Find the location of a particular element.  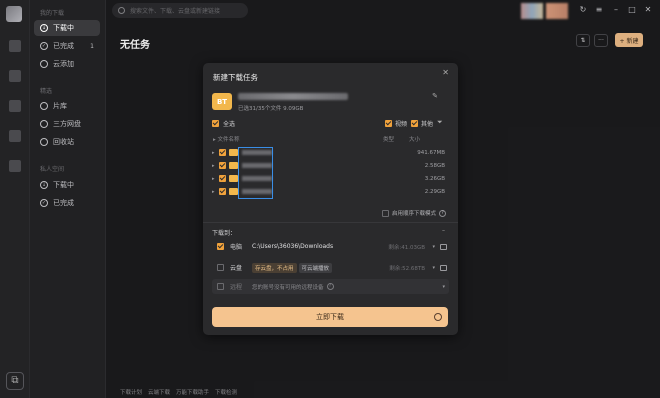

save-to-label: 下载到： is located at coordinates (224, 233).